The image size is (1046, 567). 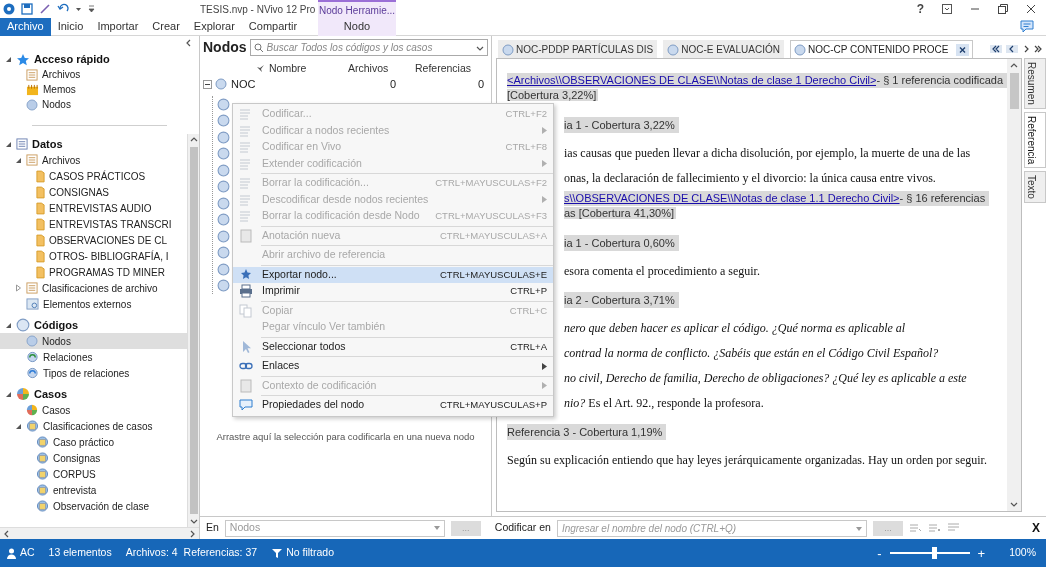 I want to click on document-tab: NOC-E EVALUACIÓN, so click(x=723, y=49).